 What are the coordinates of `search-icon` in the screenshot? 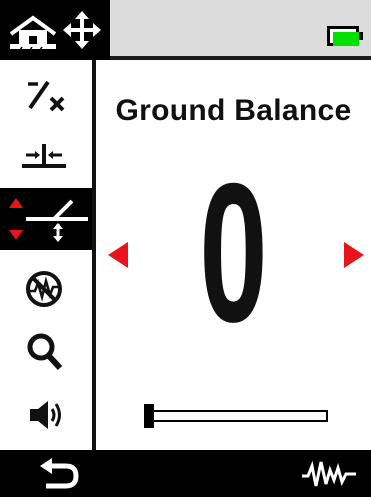 It's located at (45, 352).